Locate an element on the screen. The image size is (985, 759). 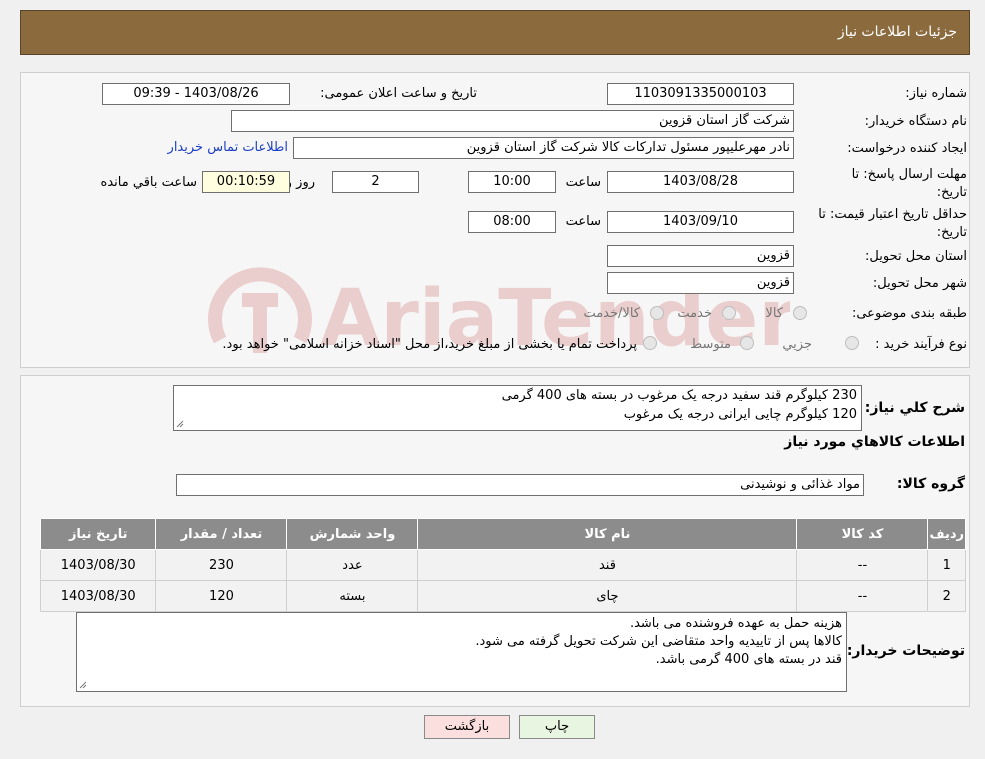
buyer-contact-link: اطلاعات تماس خریدار is located at coordinates (228, 147).